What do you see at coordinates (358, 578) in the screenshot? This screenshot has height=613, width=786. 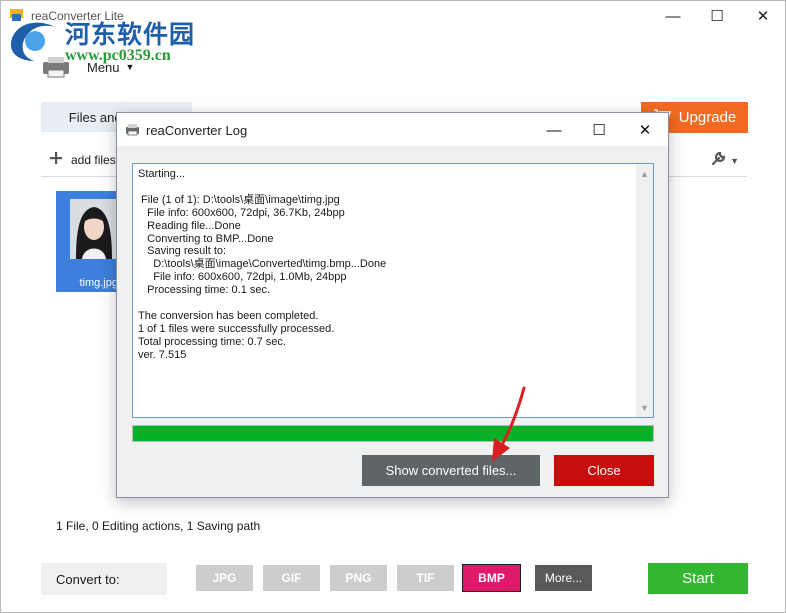 I see `format-png-button: PNG` at bounding box center [358, 578].